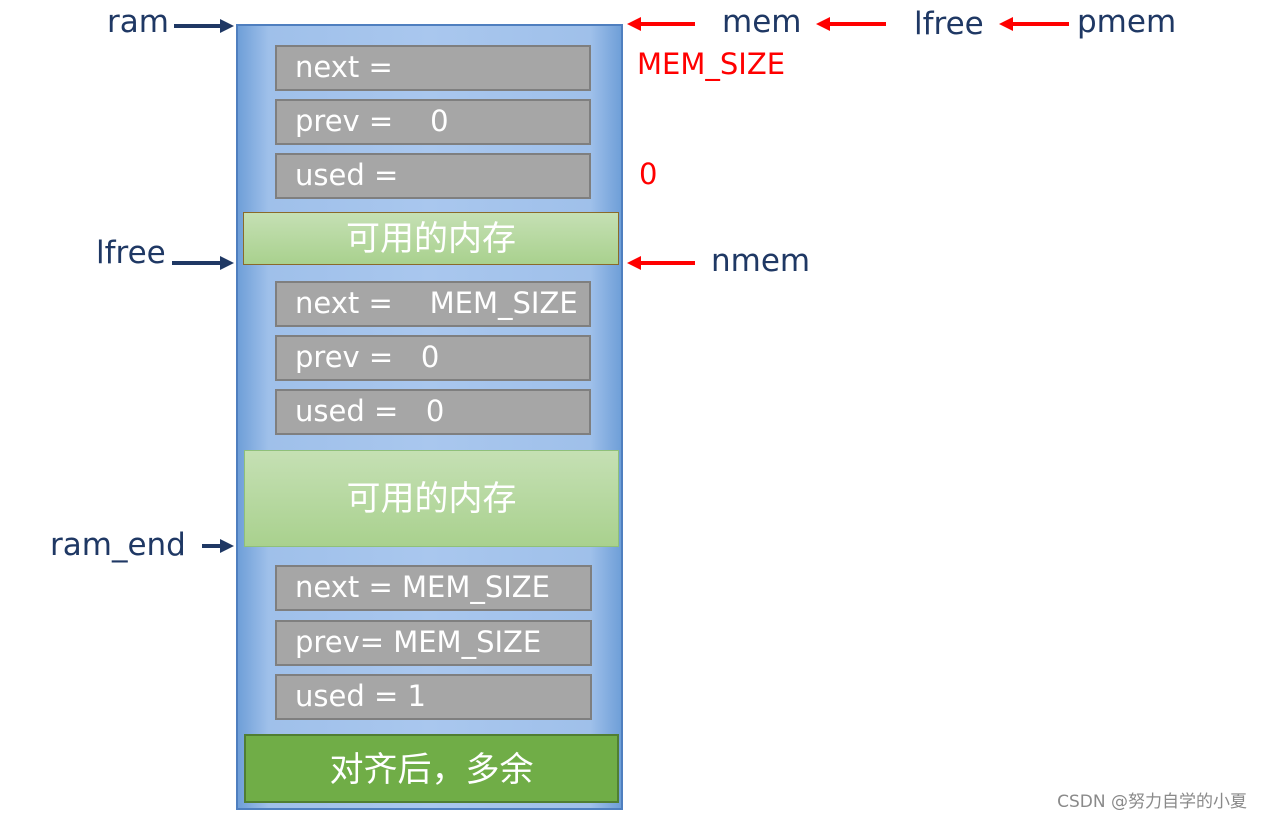 The width and height of the screenshot is (1261, 820). Describe the element at coordinates (1127, 22) in the screenshot. I see `pmem-pointer-label: pmem` at that location.